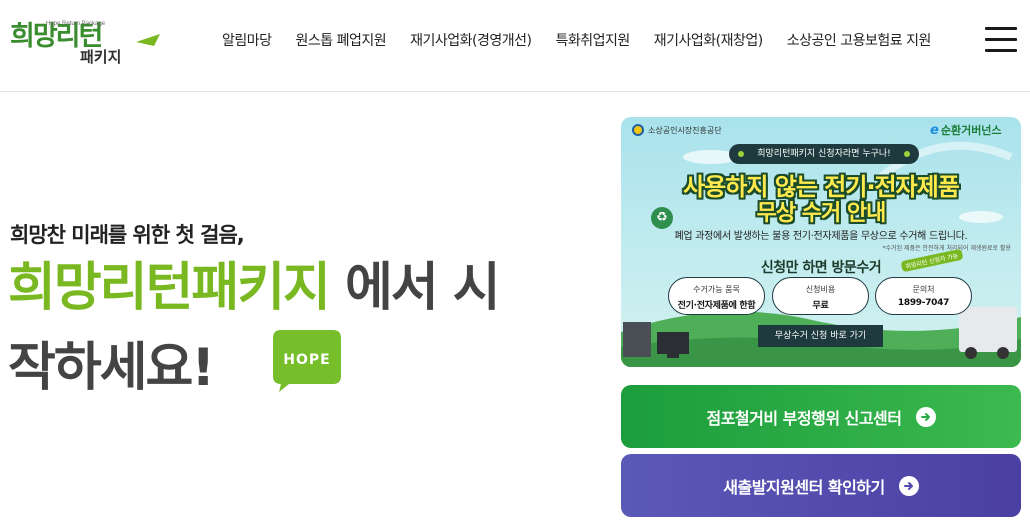  I want to click on nav-item-insurance-support: 소상공인 고용보험료 지원, so click(859, 41).